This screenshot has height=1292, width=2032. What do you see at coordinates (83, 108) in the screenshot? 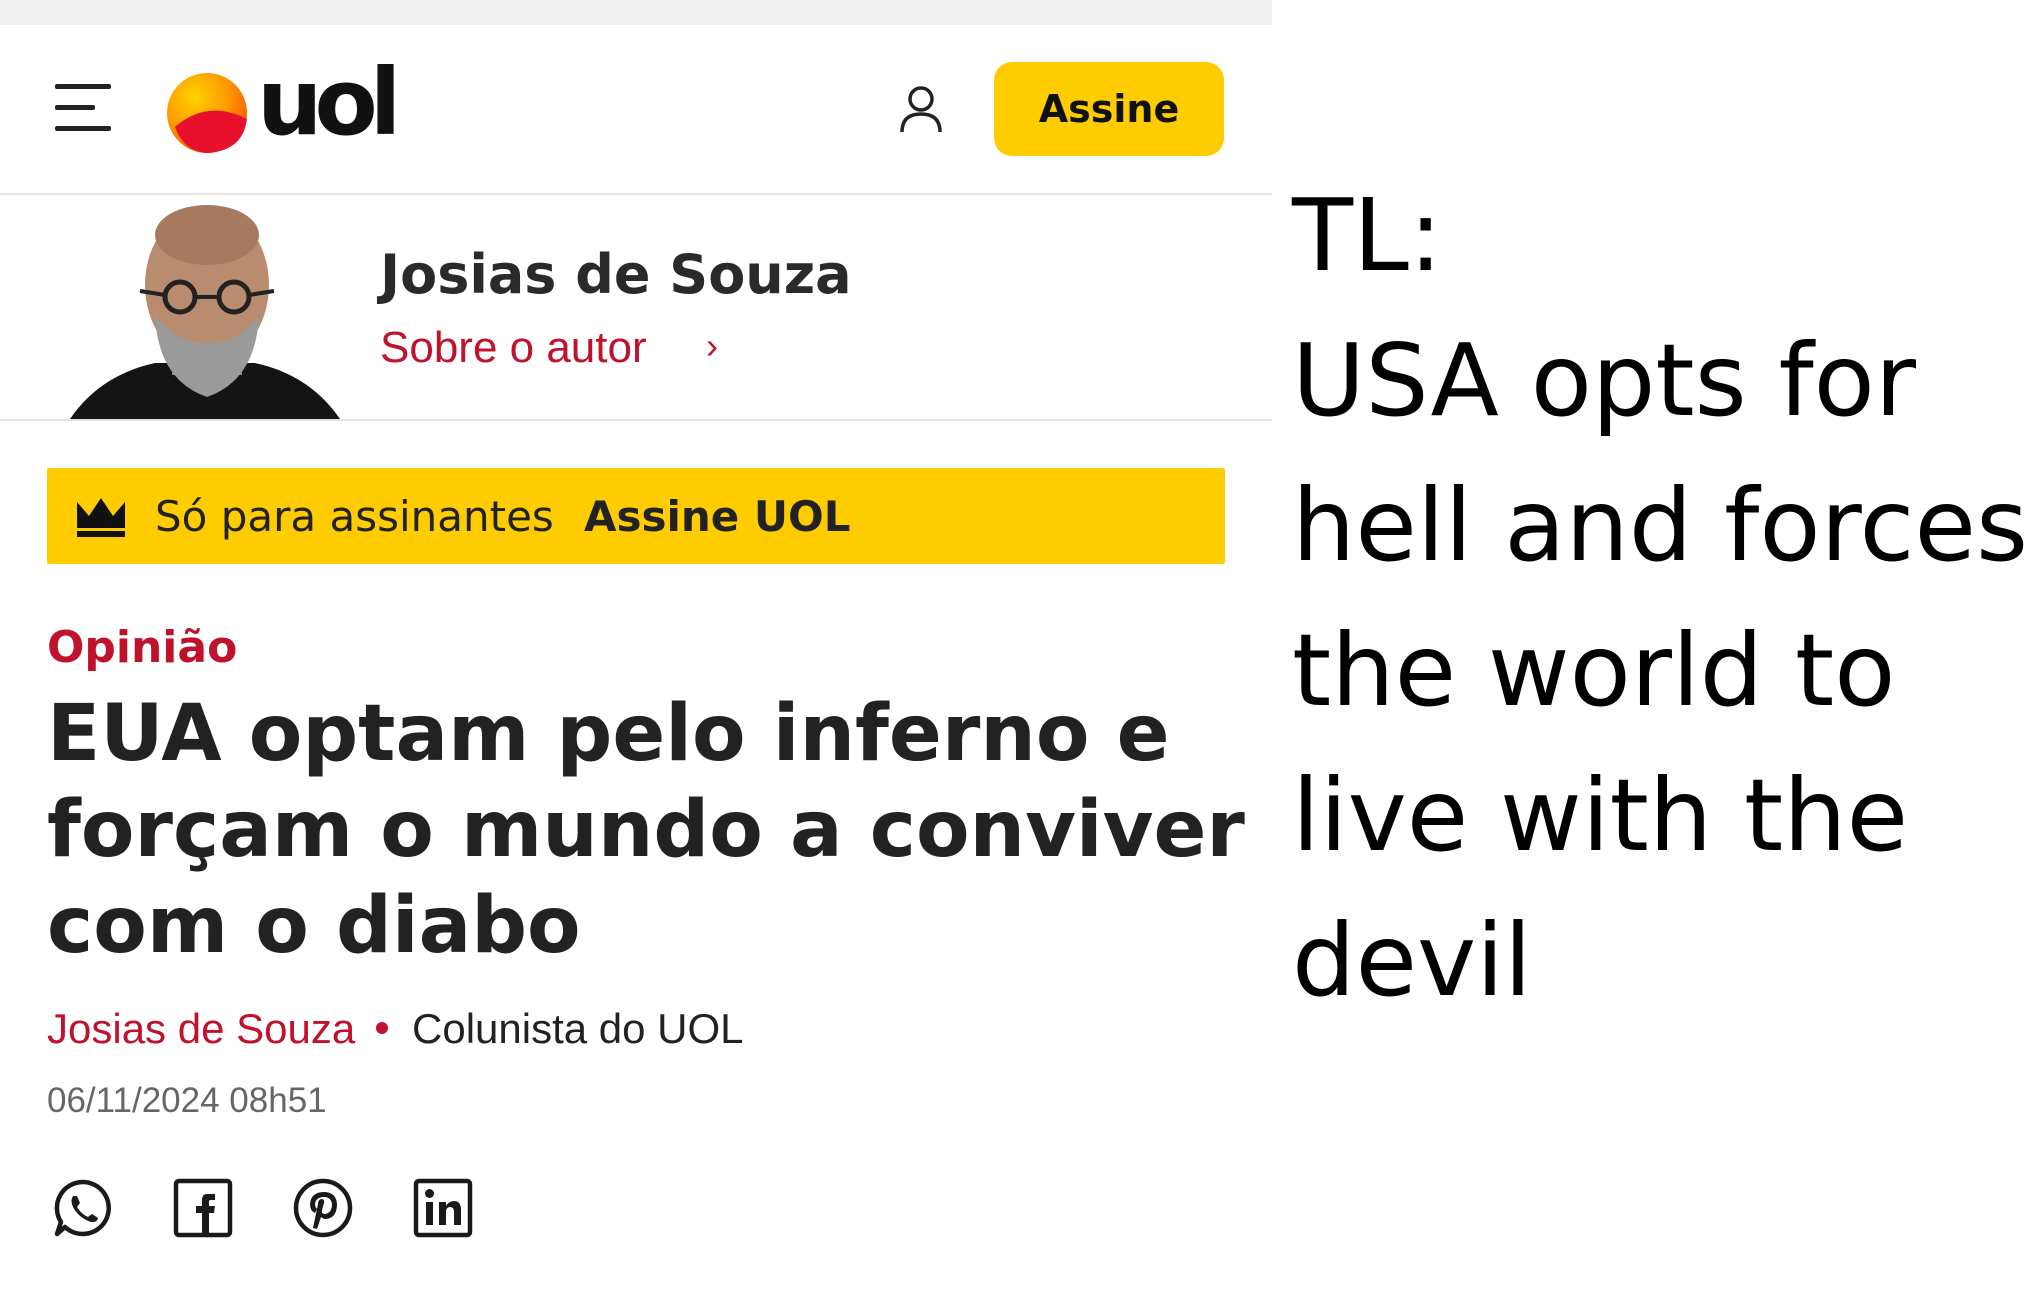
I see `hamburger-menu-icon` at bounding box center [83, 108].